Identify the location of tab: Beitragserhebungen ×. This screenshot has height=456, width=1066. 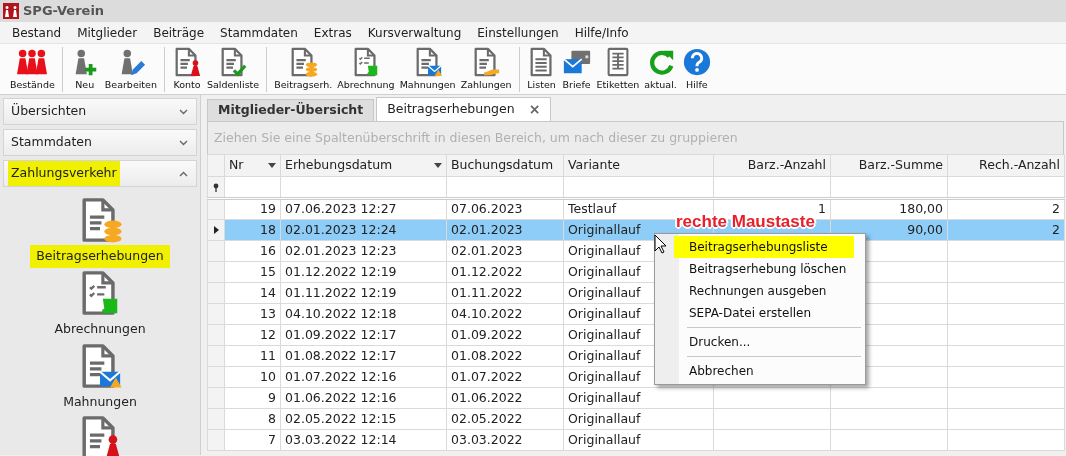
(464, 109).